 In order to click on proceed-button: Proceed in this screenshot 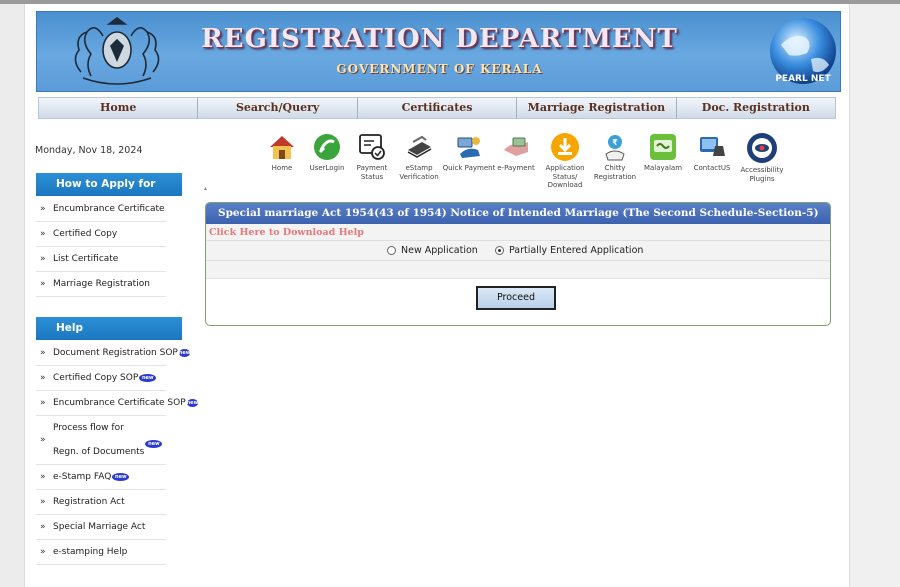, I will do `click(516, 298)`.